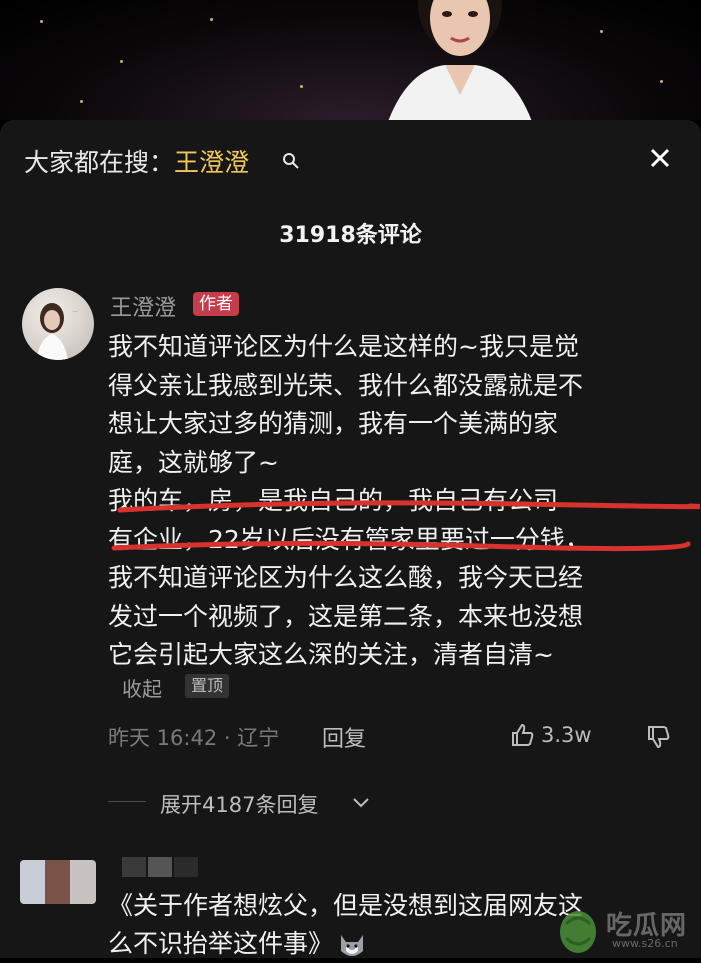  Describe the element at coordinates (127, 801) in the screenshot. I see `divider` at that location.